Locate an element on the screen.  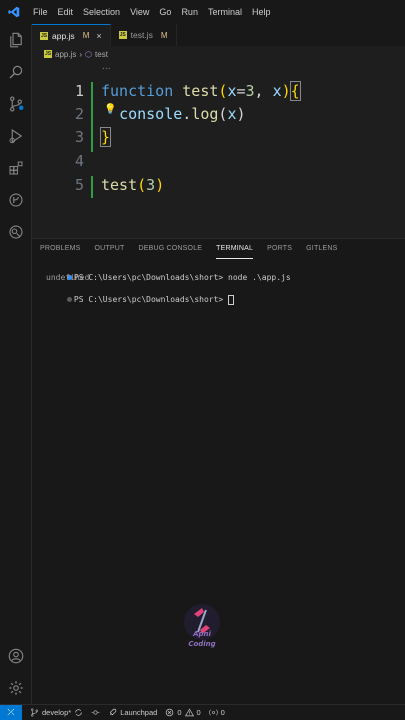
tab-label: test.js is located at coordinates (141, 35).